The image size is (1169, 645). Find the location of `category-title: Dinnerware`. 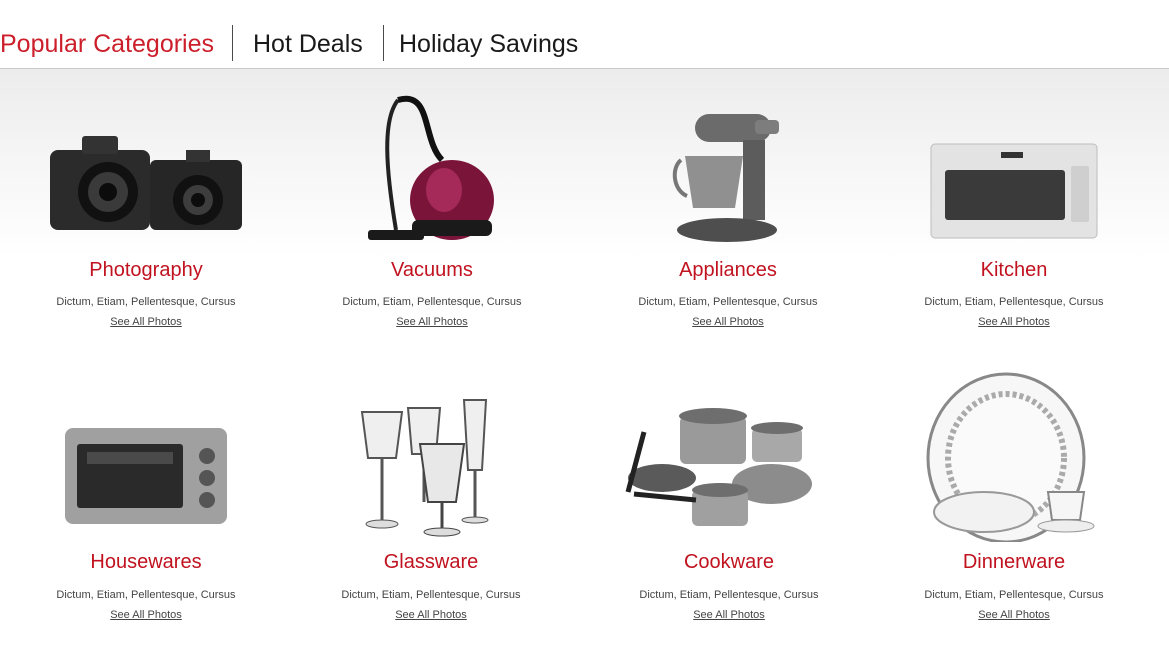

category-title: Dinnerware is located at coordinates (1014, 562).